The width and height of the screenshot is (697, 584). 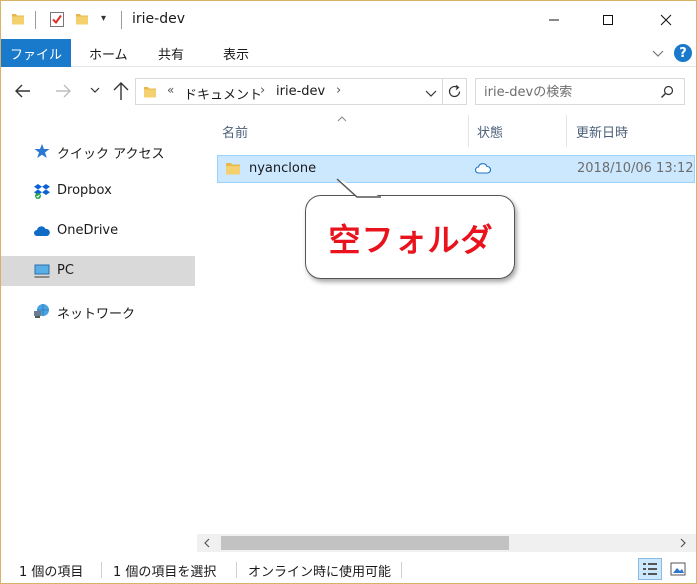 I want to click on minimize-icon, so click(x=554, y=20).